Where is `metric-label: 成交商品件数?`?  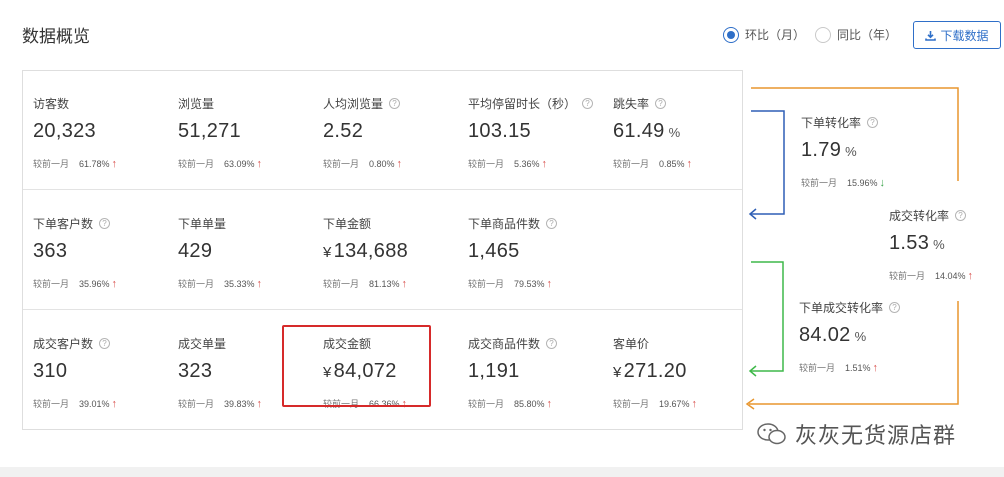 metric-label: 成交商品件数? is located at coordinates (538, 343).